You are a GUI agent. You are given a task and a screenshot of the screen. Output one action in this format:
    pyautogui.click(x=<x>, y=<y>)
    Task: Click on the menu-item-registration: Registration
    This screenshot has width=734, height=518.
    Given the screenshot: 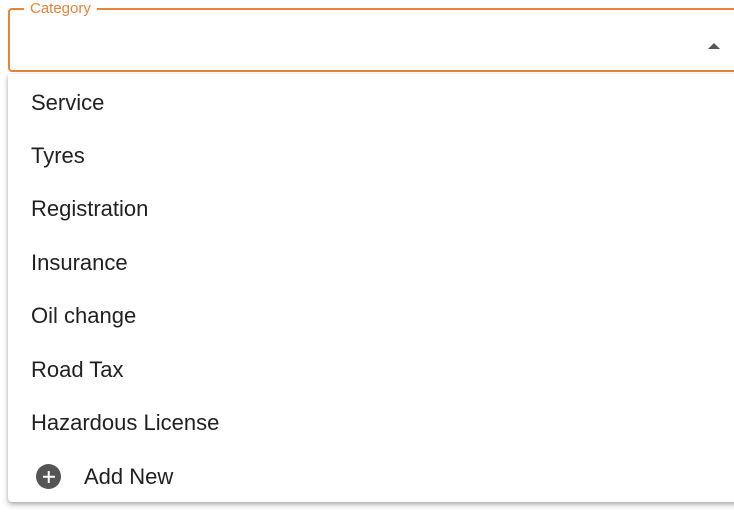 What is the action you would take?
    pyautogui.click(x=371, y=208)
    